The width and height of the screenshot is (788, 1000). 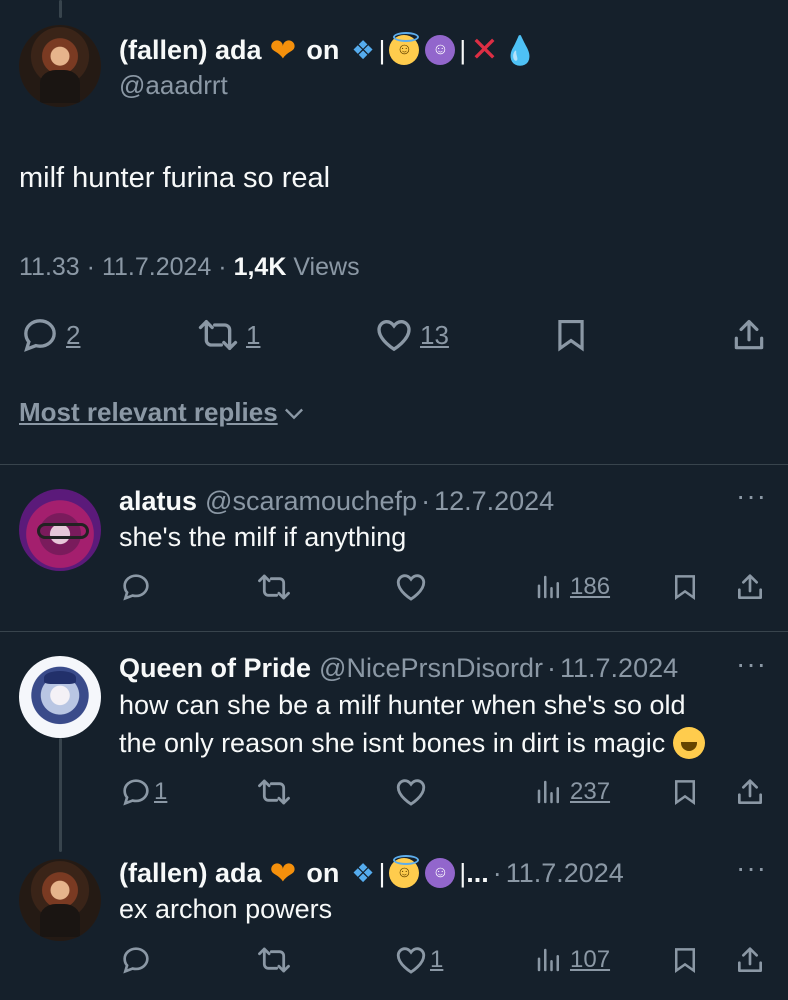 I want to click on share-button, so click(x=749, y=335).